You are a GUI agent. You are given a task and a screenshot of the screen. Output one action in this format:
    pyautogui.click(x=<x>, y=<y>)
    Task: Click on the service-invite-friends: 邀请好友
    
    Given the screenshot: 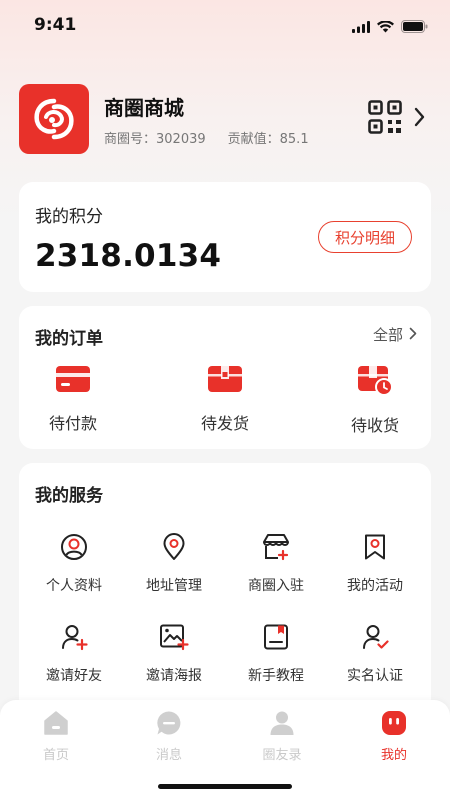 What is the action you would take?
    pyautogui.click(x=74, y=654)
    